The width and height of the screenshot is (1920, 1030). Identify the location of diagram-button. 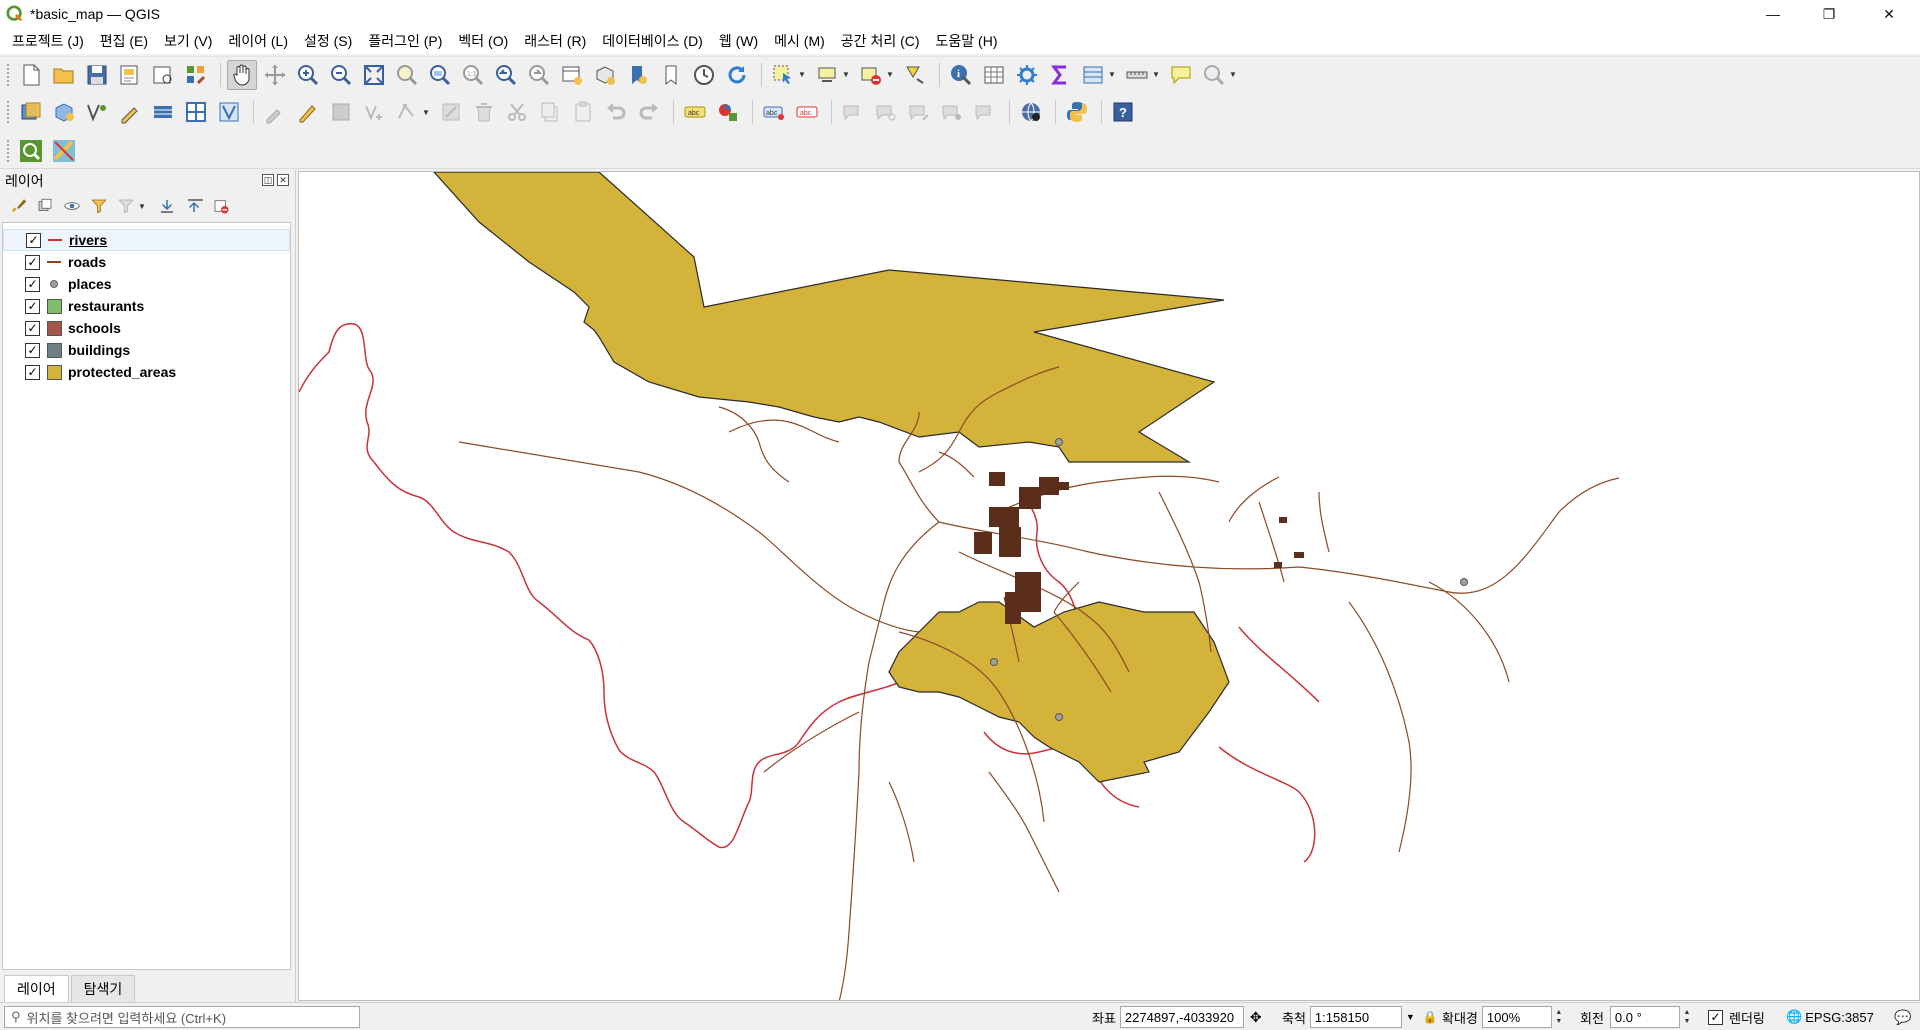
(728, 112).